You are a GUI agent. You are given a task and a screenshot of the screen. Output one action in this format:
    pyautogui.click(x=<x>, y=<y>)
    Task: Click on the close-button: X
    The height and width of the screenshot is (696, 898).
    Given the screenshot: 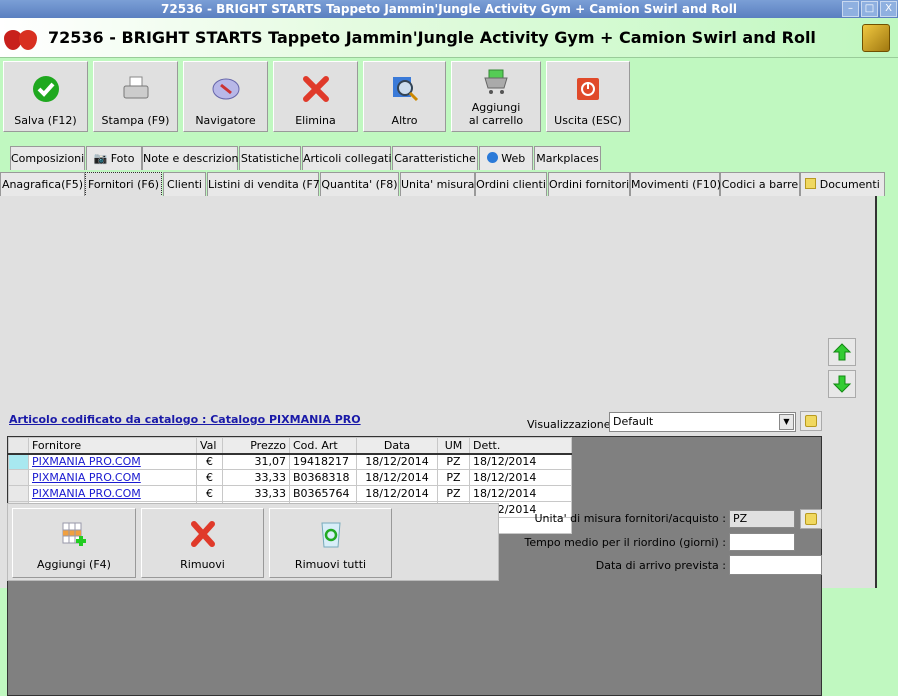 What is the action you would take?
    pyautogui.click(x=888, y=9)
    